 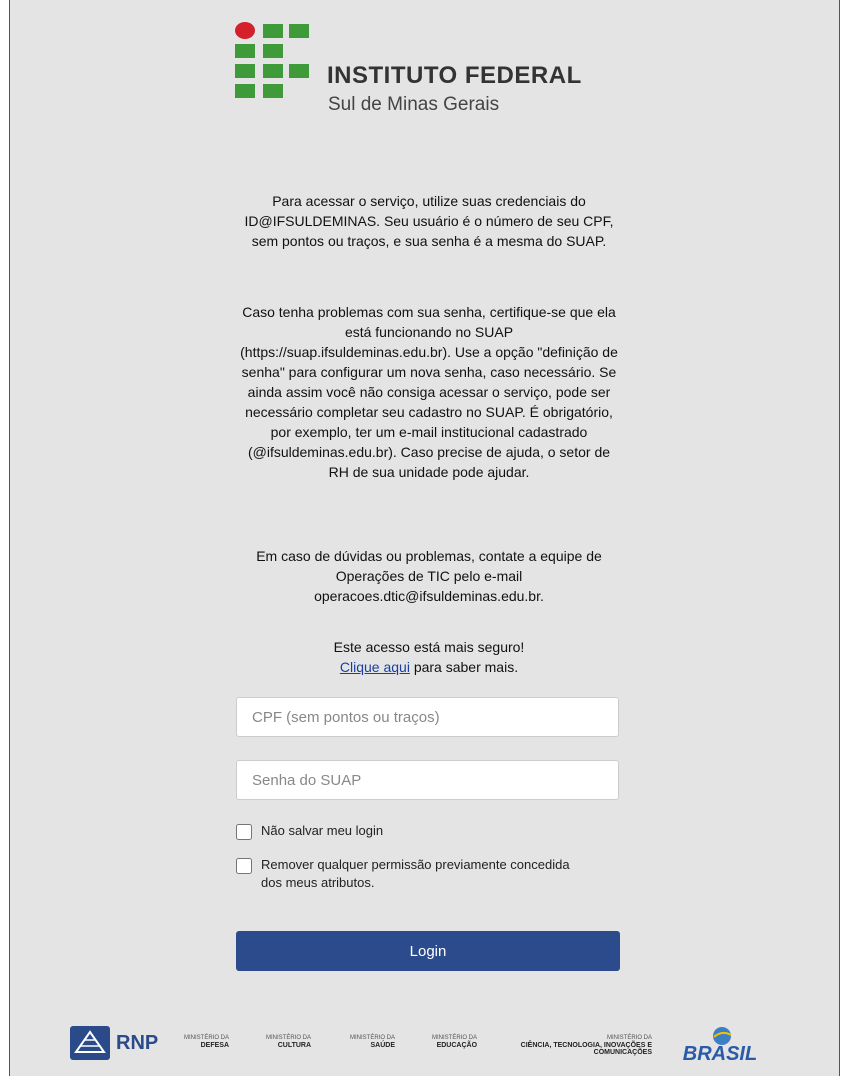 What do you see at coordinates (427, 780) in the screenshot?
I see `password-input` at bounding box center [427, 780].